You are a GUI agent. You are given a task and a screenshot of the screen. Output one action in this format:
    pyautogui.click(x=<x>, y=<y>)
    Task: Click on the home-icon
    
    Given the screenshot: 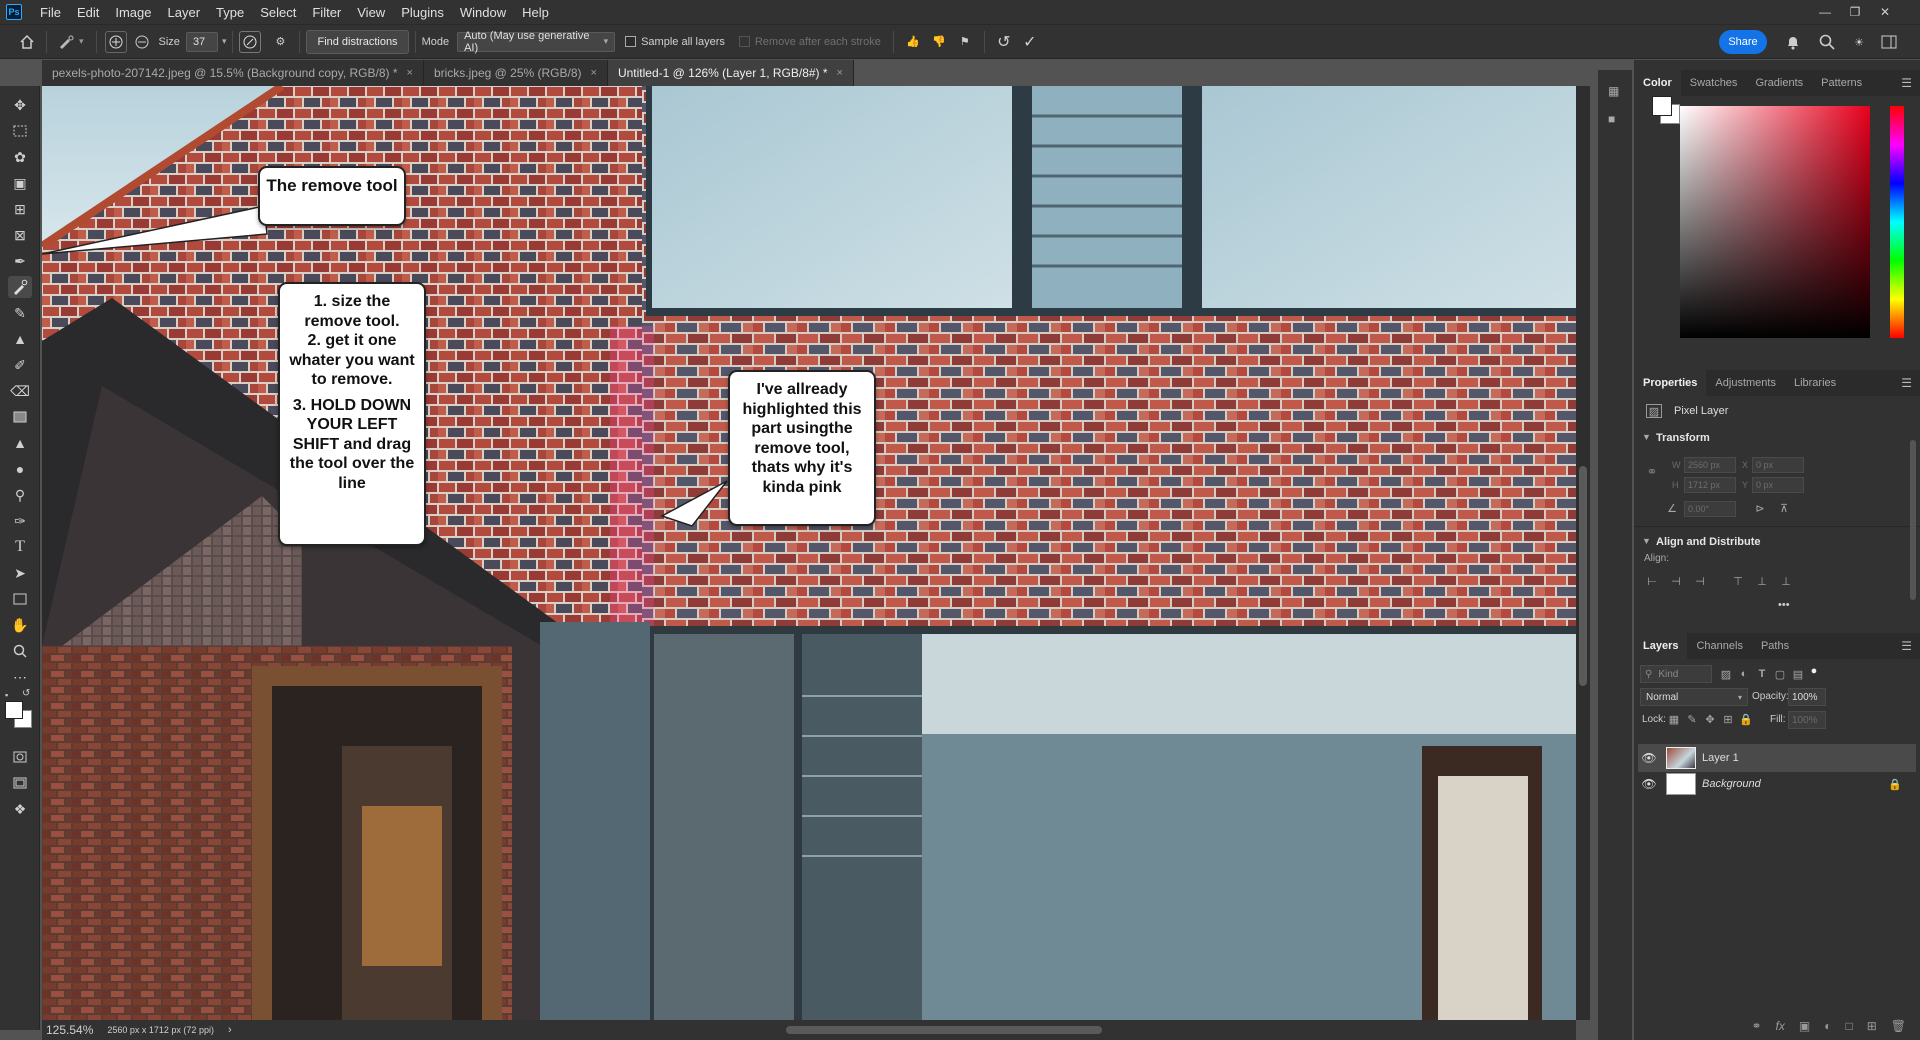 What is the action you would take?
    pyautogui.click(x=27, y=42)
    